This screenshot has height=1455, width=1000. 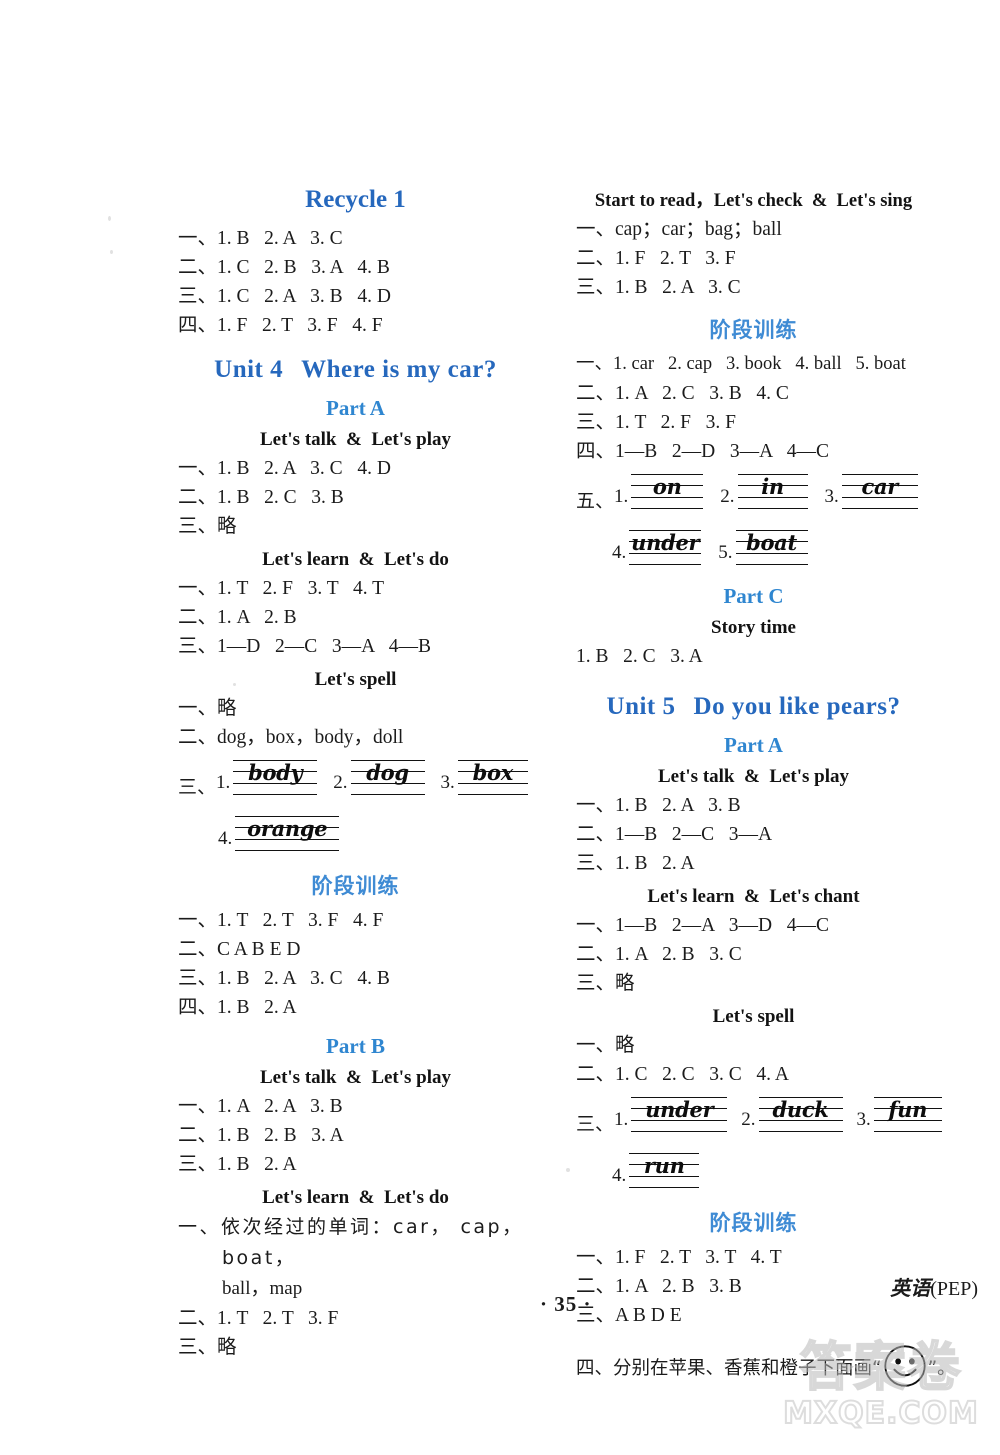 What do you see at coordinates (941, 1368) in the screenshot?
I see `answer-text: ”。` at bounding box center [941, 1368].